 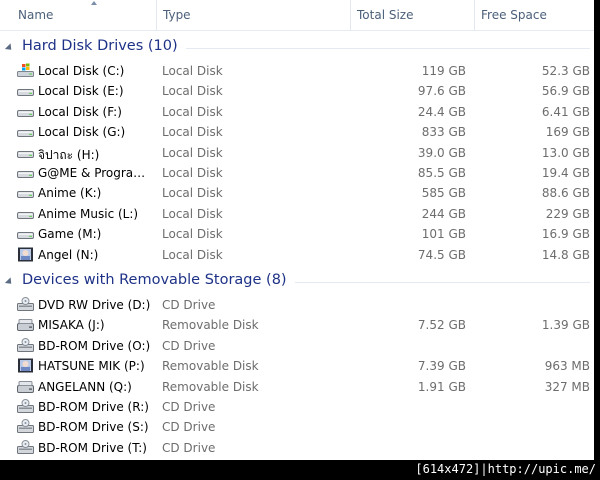 What do you see at coordinates (70, 234) in the screenshot?
I see `drive-name: Game (M:)` at bounding box center [70, 234].